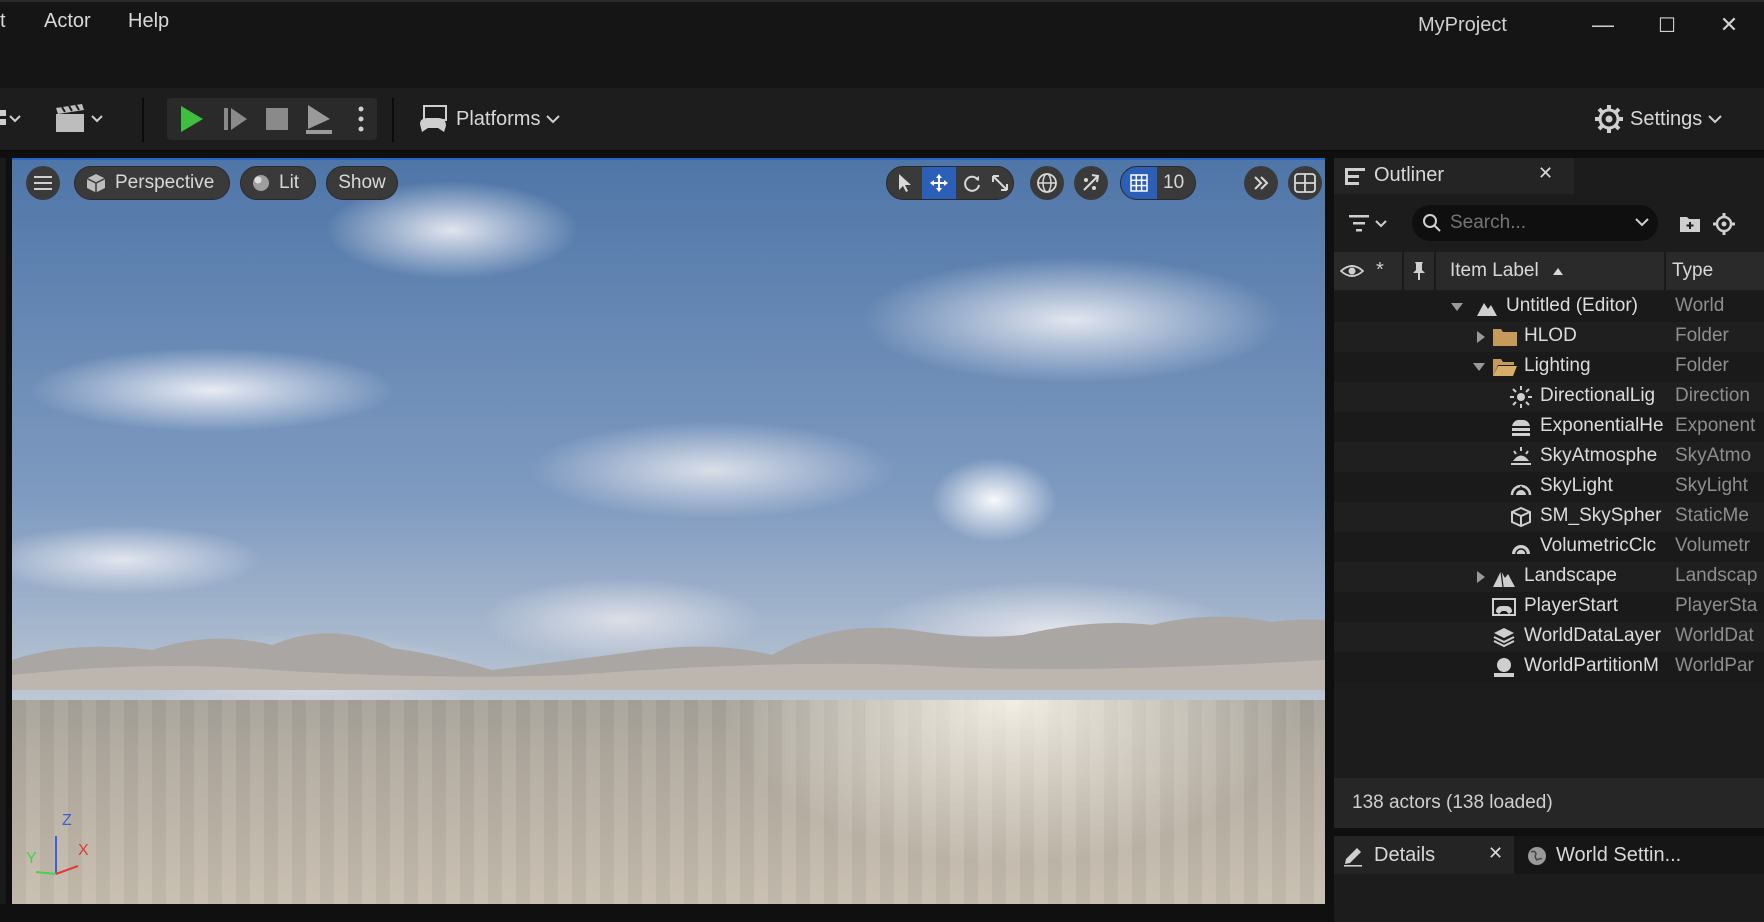  Describe the element at coordinates (1712, 545) in the screenshot. I see `row-type: Volumetr` at that location.